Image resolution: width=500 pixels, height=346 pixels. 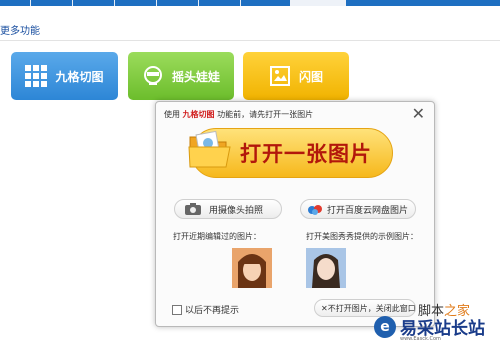 What do you see at coordinates (36, 76) in the screenshot?
I see `grid-icon` at bounding box center [36, 76].